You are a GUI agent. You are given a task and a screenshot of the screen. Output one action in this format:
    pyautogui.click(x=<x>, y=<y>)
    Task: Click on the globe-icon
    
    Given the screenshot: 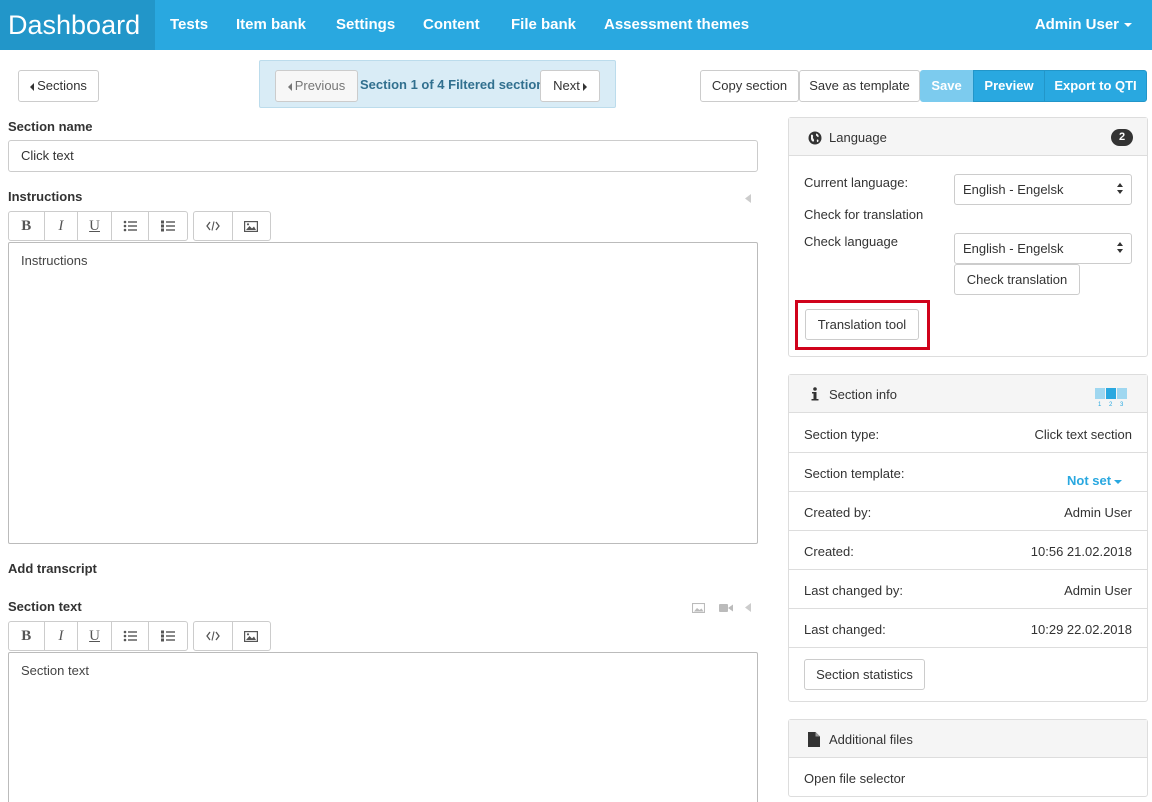 What is the action you would take?
    pyautogui.click(x=815, y=138)
    